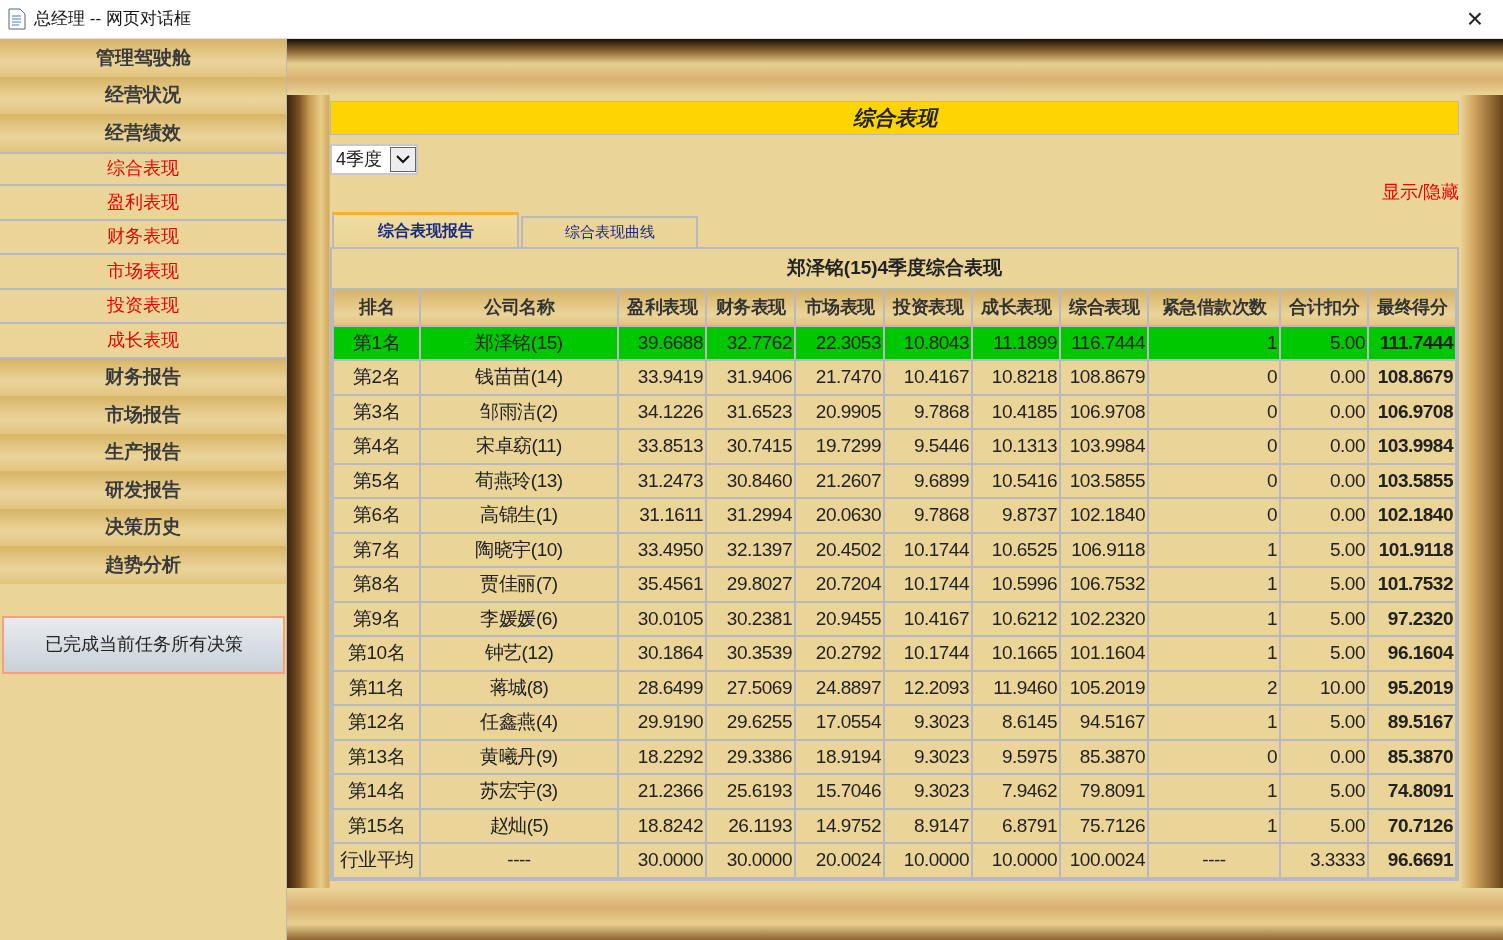 Image resolution: width=1503 pixels, height=940 pixels. What do you see at coordinates (1016, 342) in the screenshot?
I see `table-cell: 11.1899` at bounding box center [1016, 342].